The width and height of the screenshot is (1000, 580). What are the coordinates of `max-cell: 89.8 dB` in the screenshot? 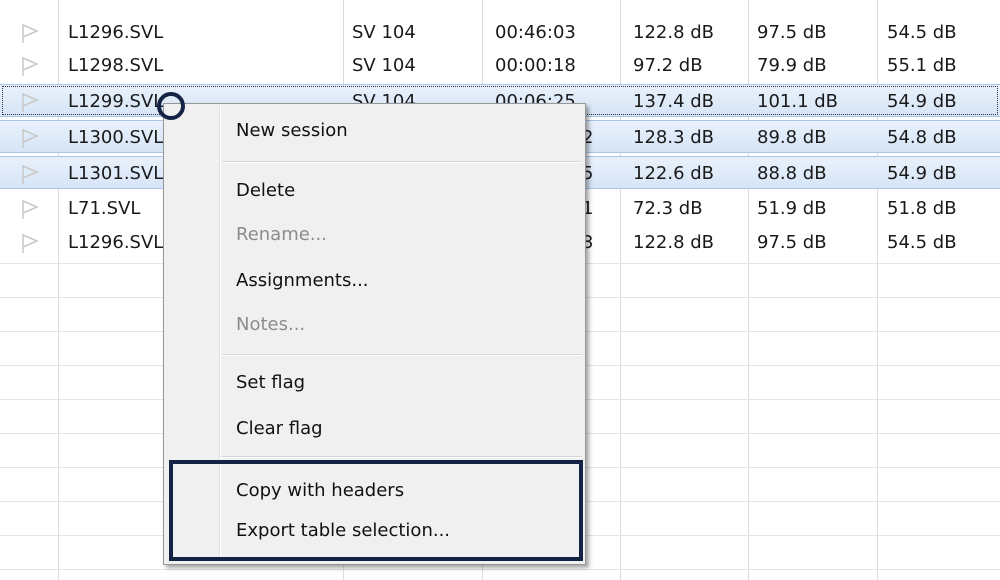 It's located at (792, 137).